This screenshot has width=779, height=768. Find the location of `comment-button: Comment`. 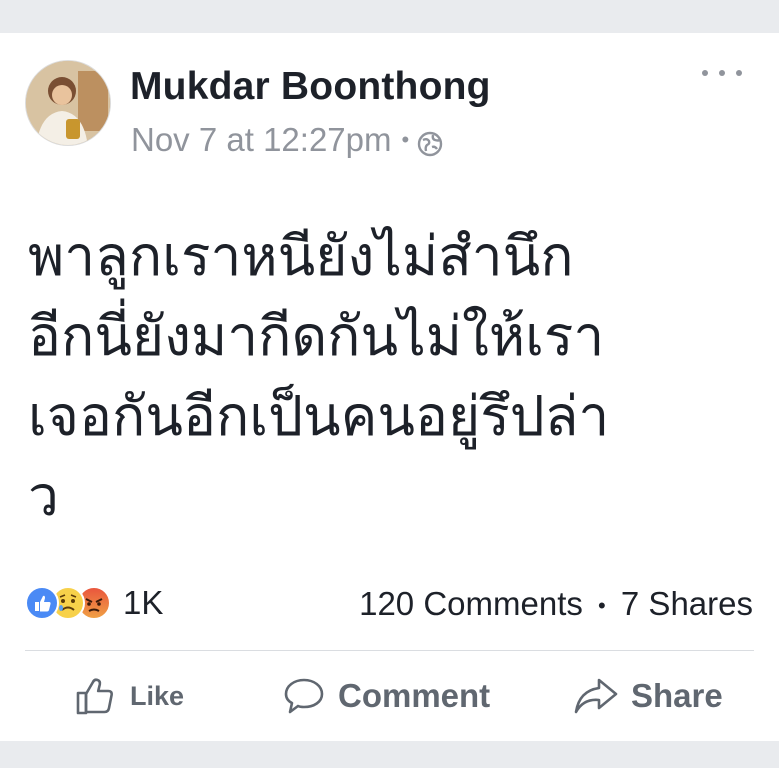

comment-button: Comment is located at coordinates (386, 696).